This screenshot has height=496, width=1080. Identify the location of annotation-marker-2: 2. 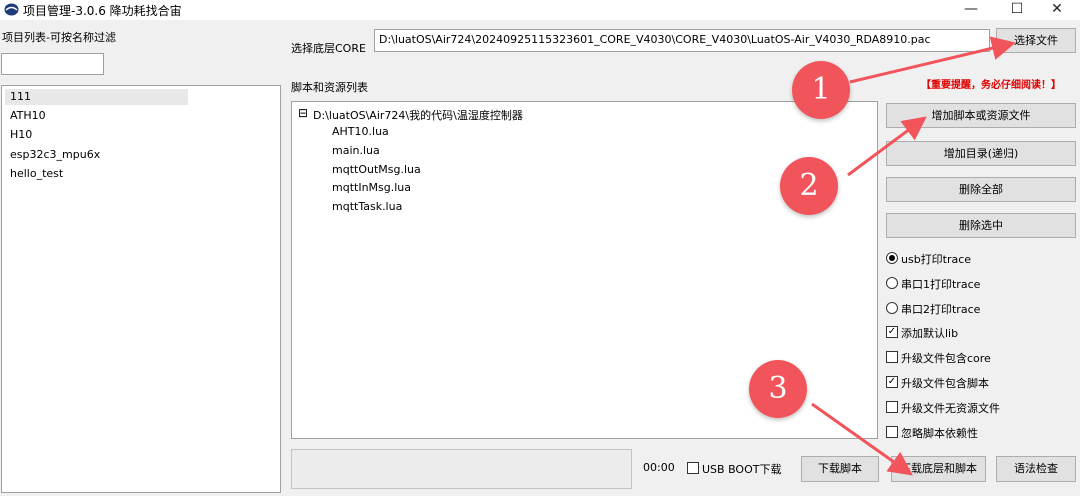
(809, 186).